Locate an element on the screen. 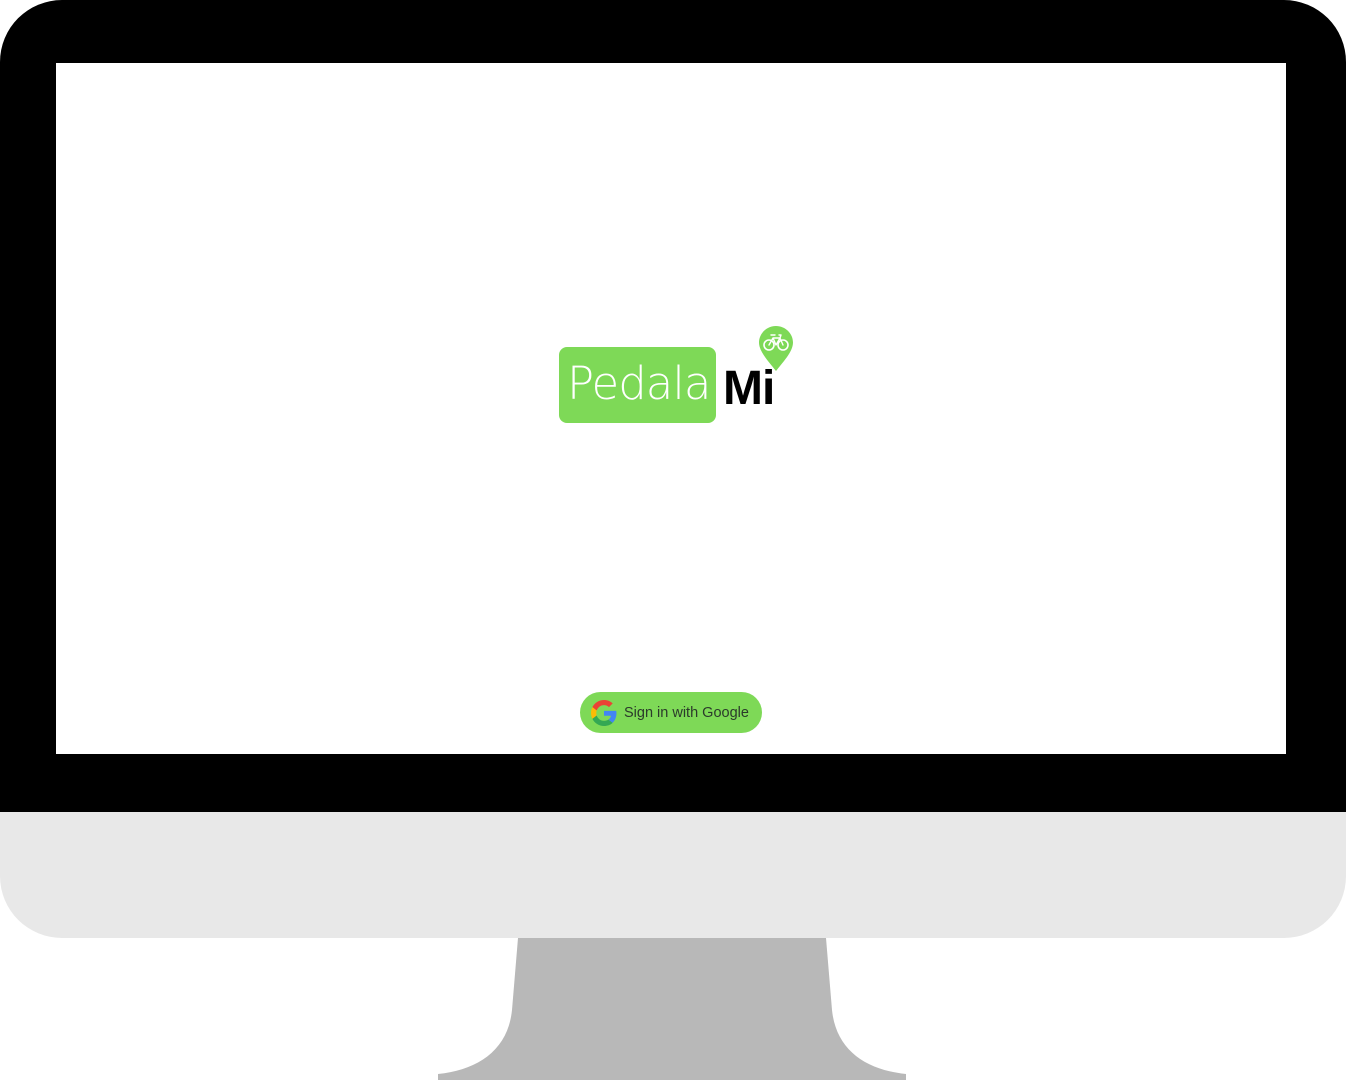  bike-location-pin-icon is located at coordinates (776, 348).